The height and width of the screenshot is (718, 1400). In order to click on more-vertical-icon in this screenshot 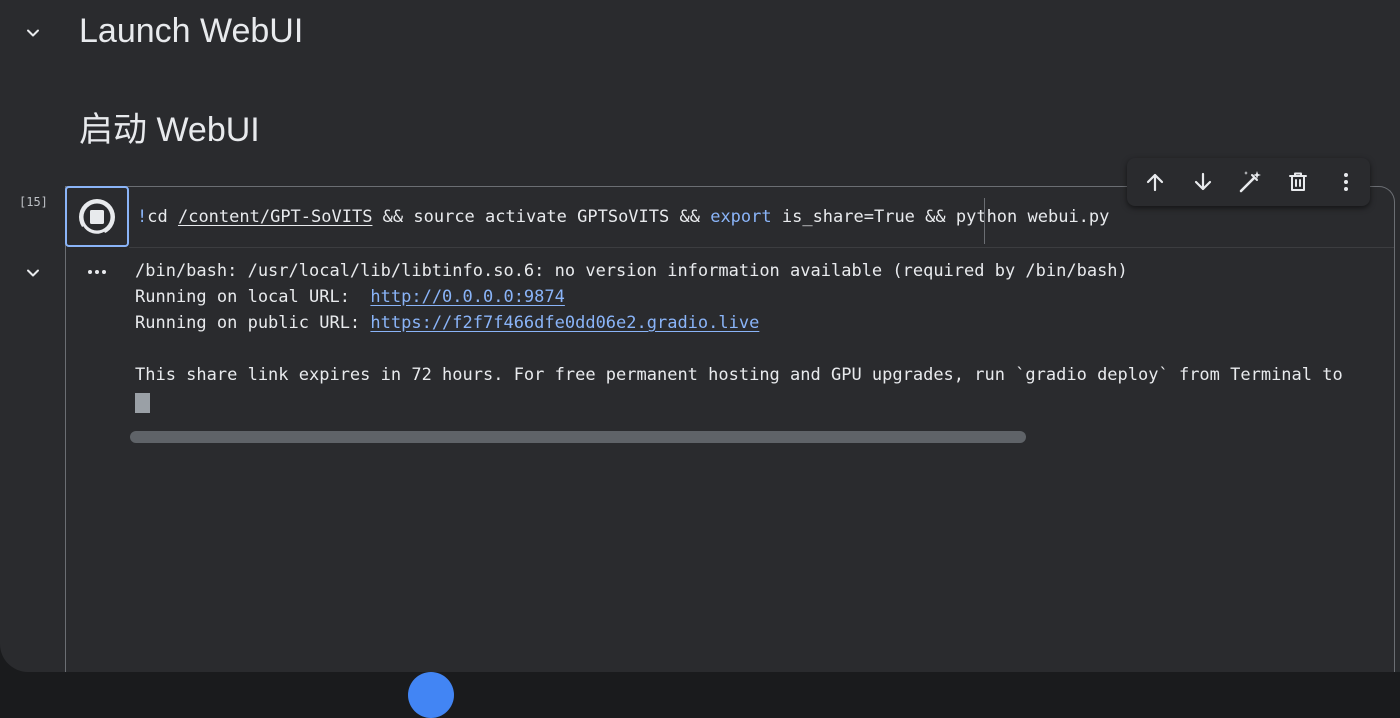, I will do `click(1346, 182)`.